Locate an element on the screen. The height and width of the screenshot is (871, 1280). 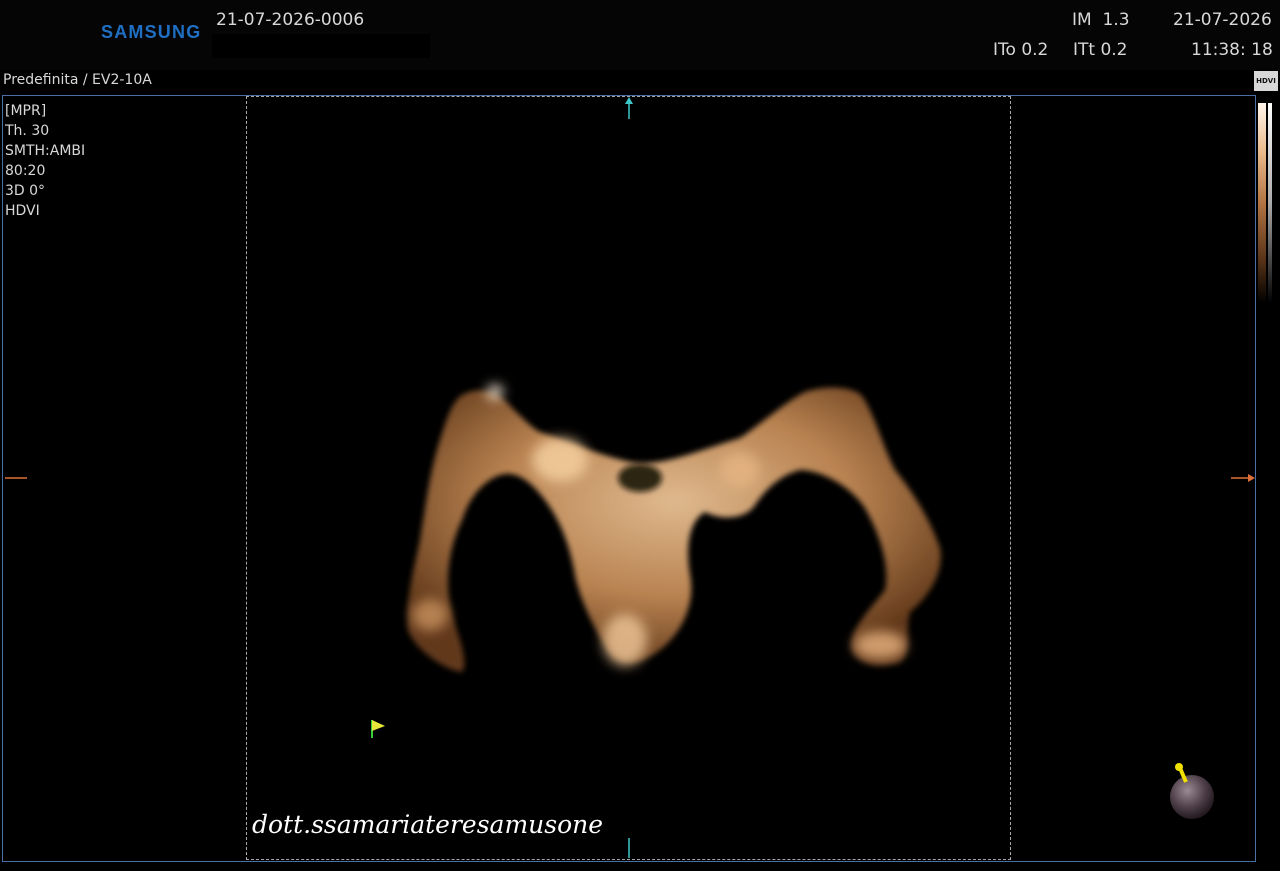
flag-icon is located at coordinates (378, 729).